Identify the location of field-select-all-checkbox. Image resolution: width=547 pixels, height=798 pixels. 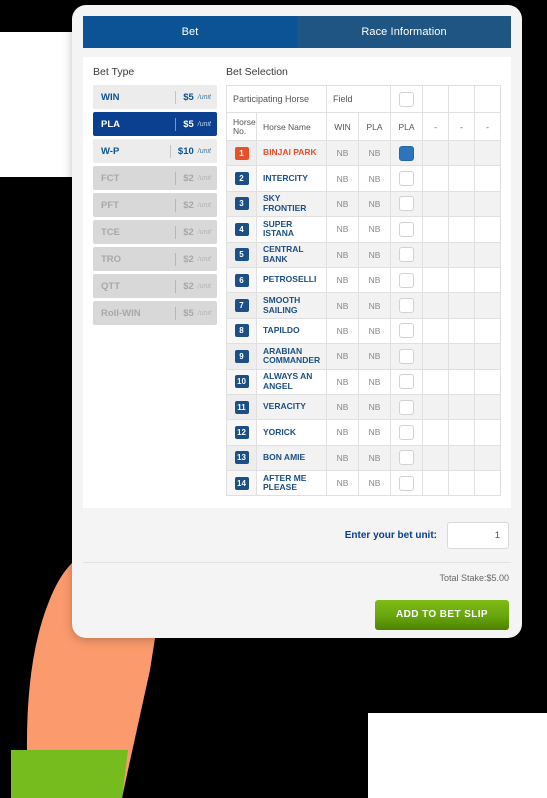
(406, 99).